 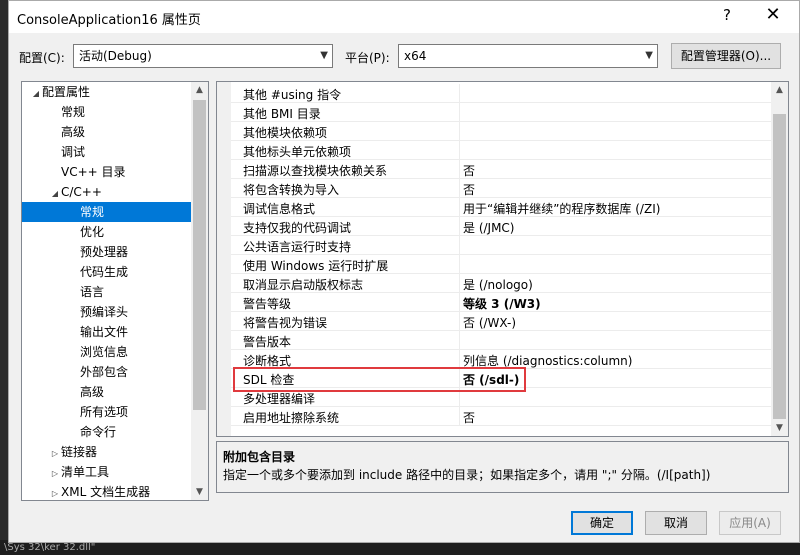 What do you see at coordinates (87, 172) in the screenshot?
I see `tree-item: VC++ 目录` at bounding box center [87, 172].